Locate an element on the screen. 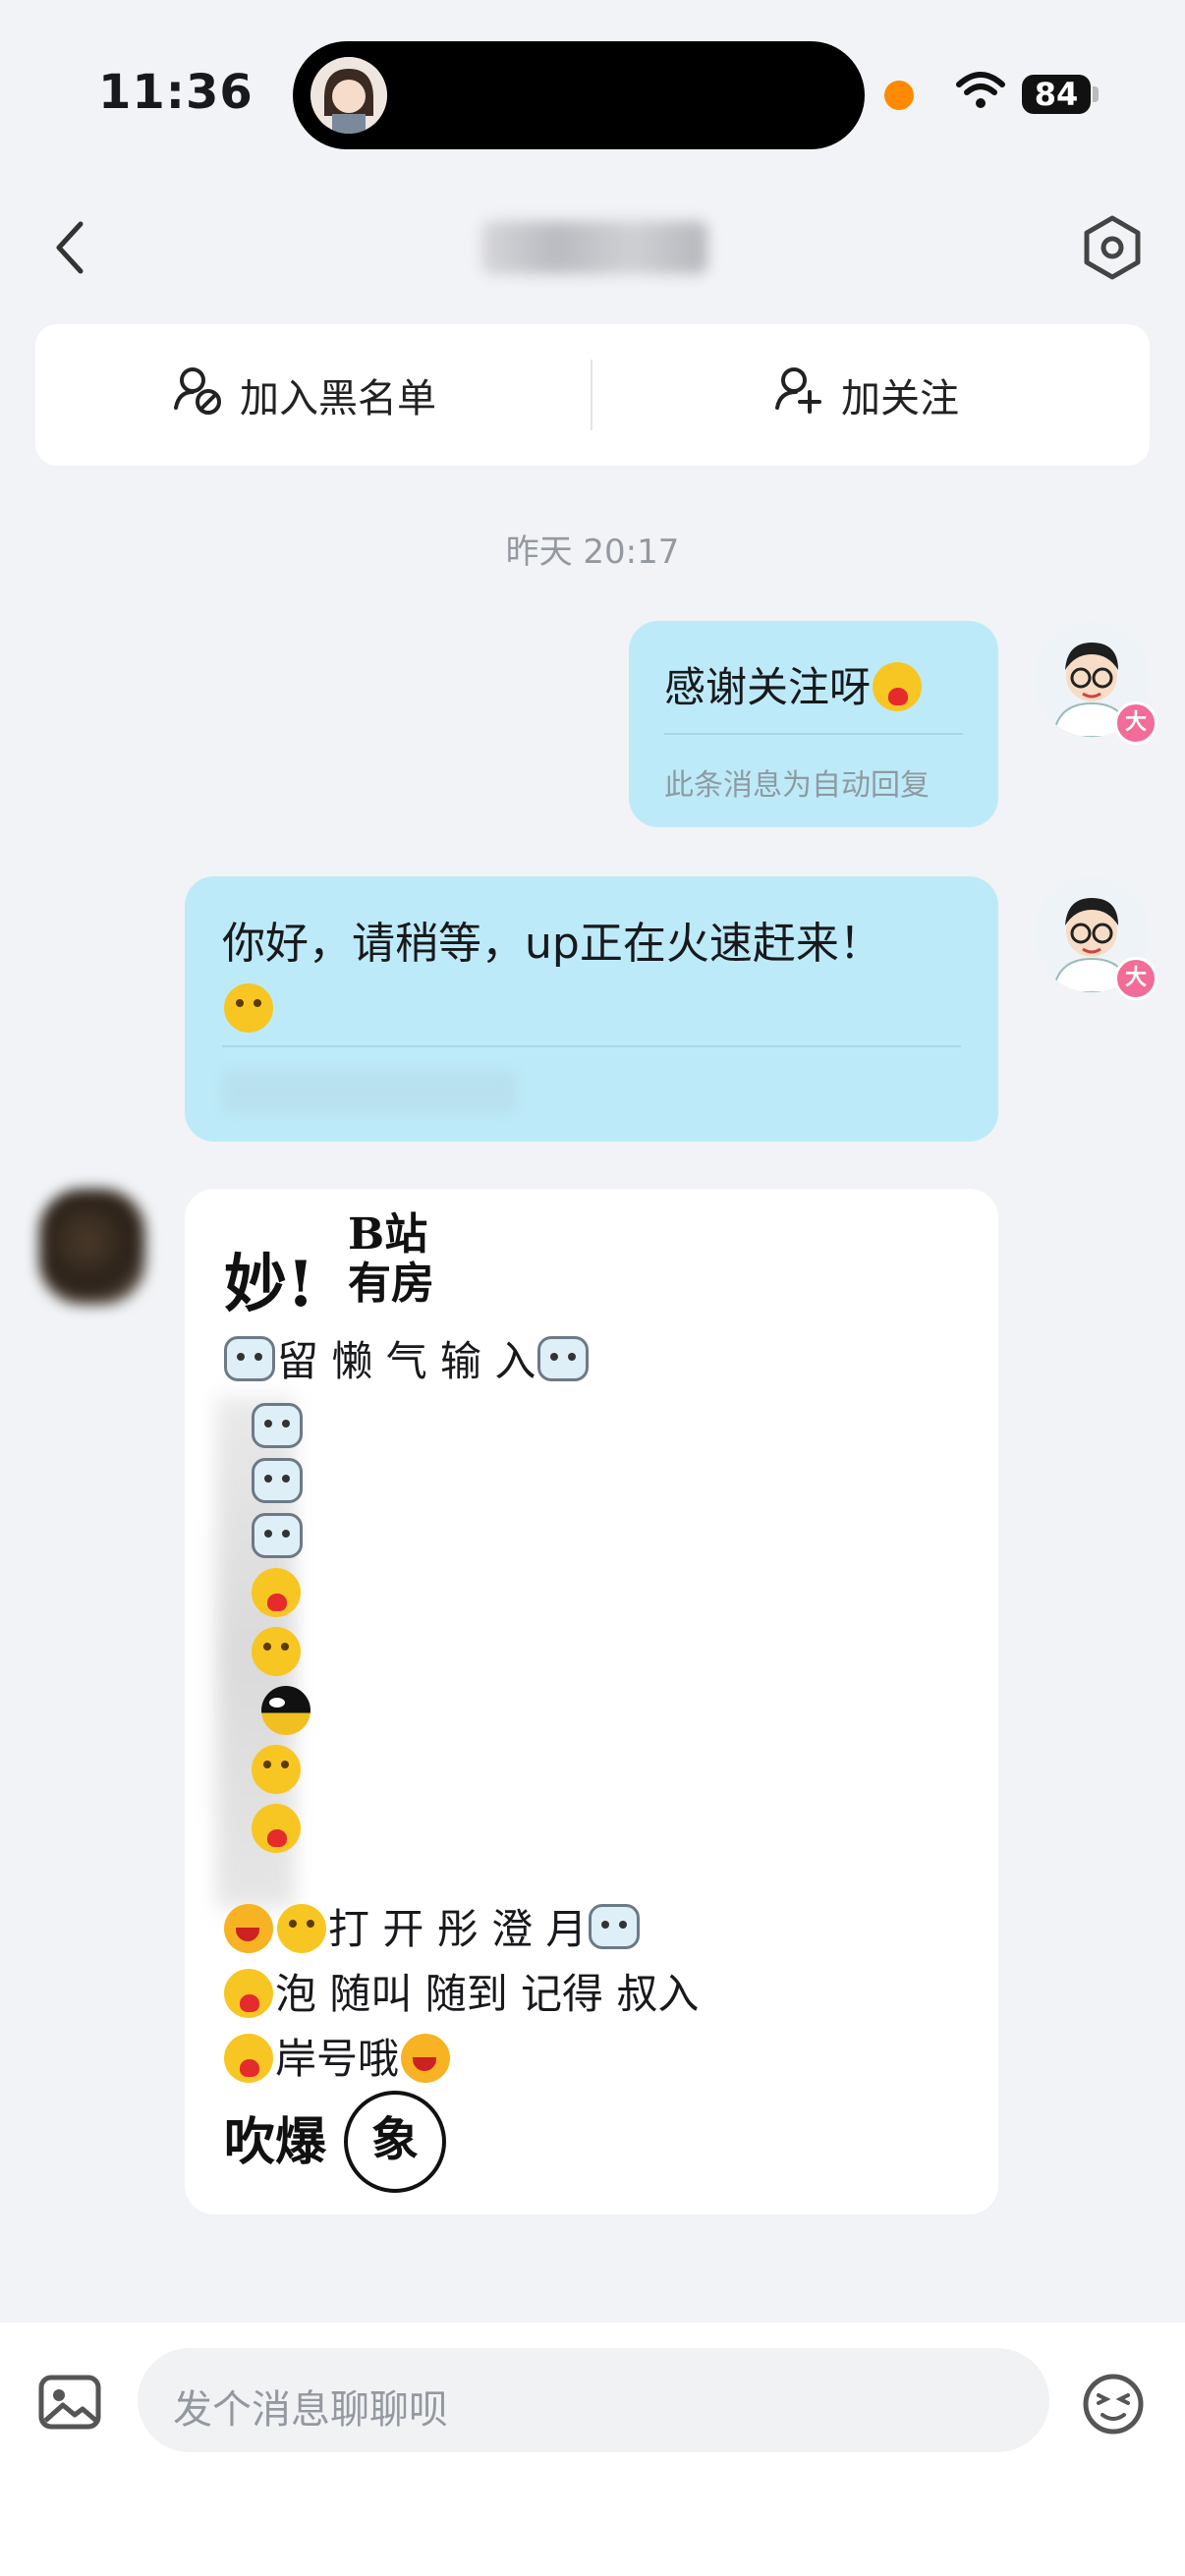  battery-nub is located at coordinates (1096, 94).